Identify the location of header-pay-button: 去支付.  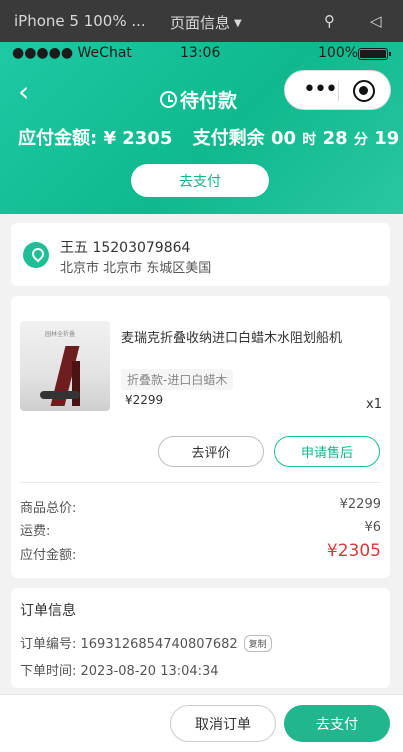
(200, 180).